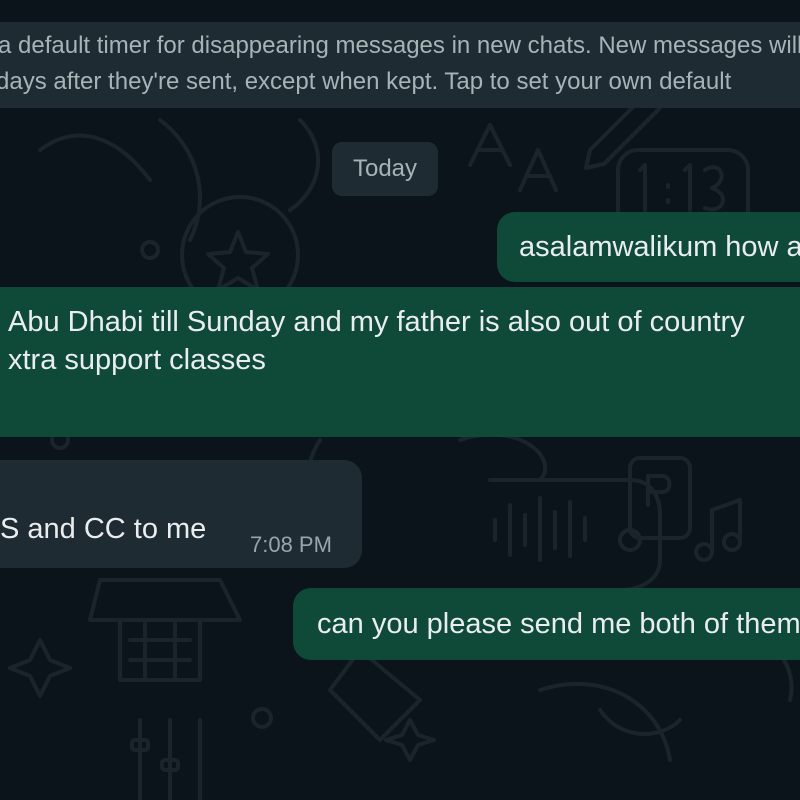  What do you see at coordinates (137, 360) in the screenshot?
I see `message-text-line-2: xtra support classes` at bounding box center [137, 360].